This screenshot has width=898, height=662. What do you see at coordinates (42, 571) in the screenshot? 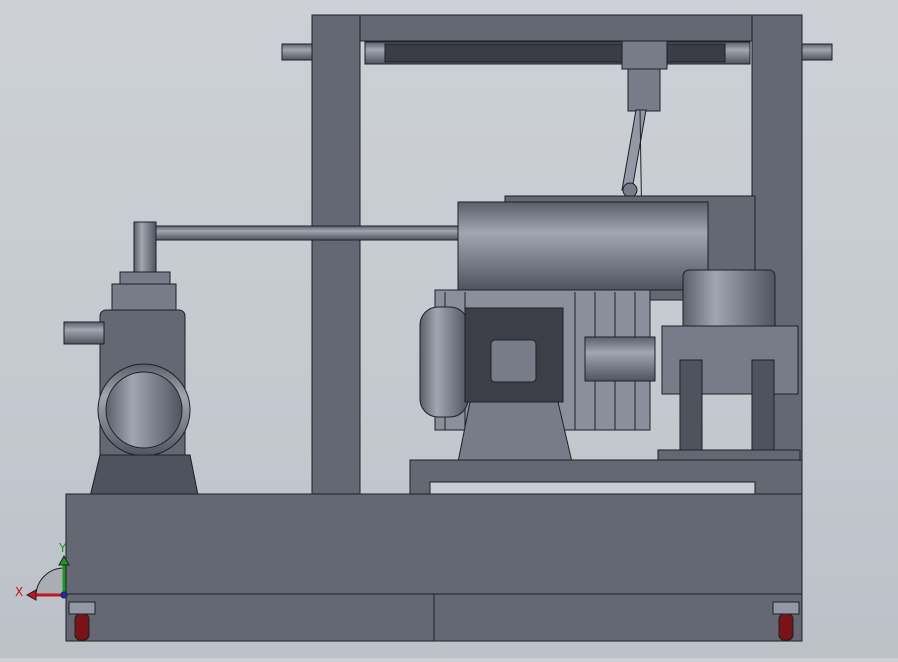
I see `axis-triad: X Y` at bounding box center [42, 571].